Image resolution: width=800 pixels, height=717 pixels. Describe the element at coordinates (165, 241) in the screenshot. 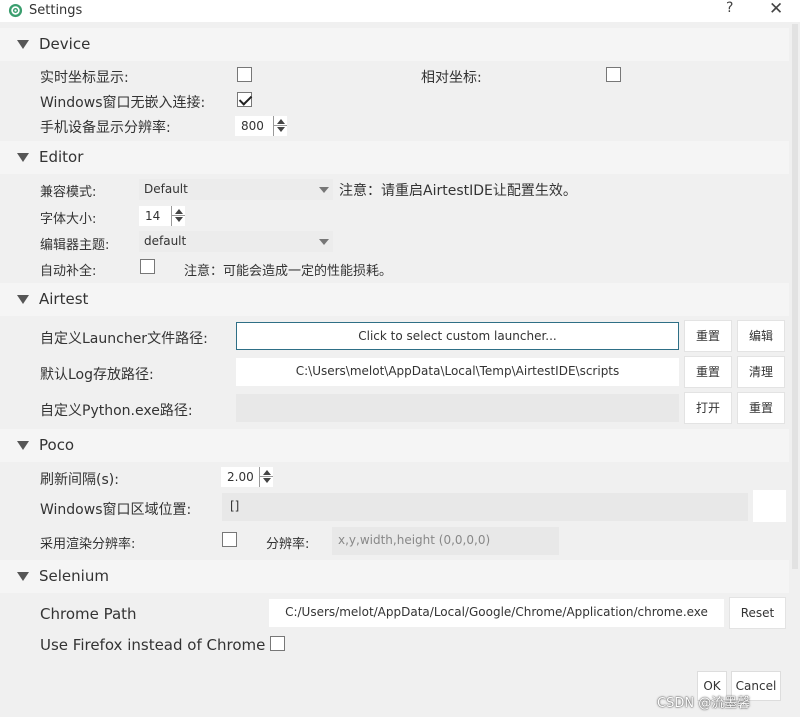

I see `editor-theme-value: default` at that location.